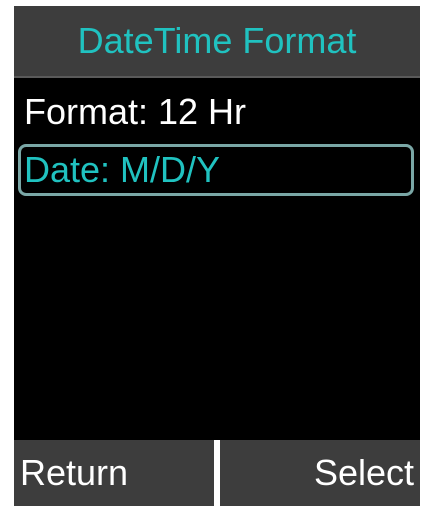 The width and height of the screenshot is (433, 506). I want to click on page-title: DateTime Format, so click(217, 40).